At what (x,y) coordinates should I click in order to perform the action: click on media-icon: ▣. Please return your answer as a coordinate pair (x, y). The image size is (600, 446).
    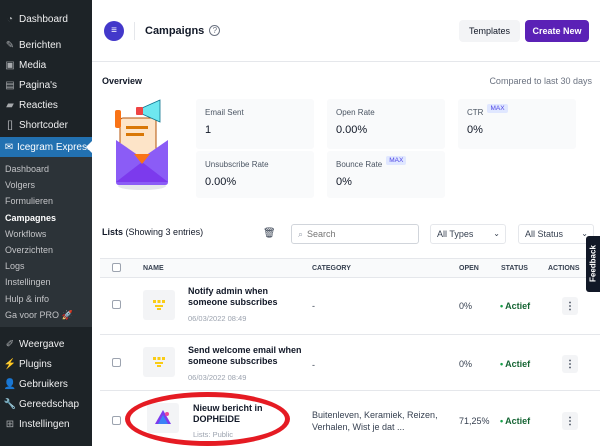
    Looking at the image, I should click on (10, 65).